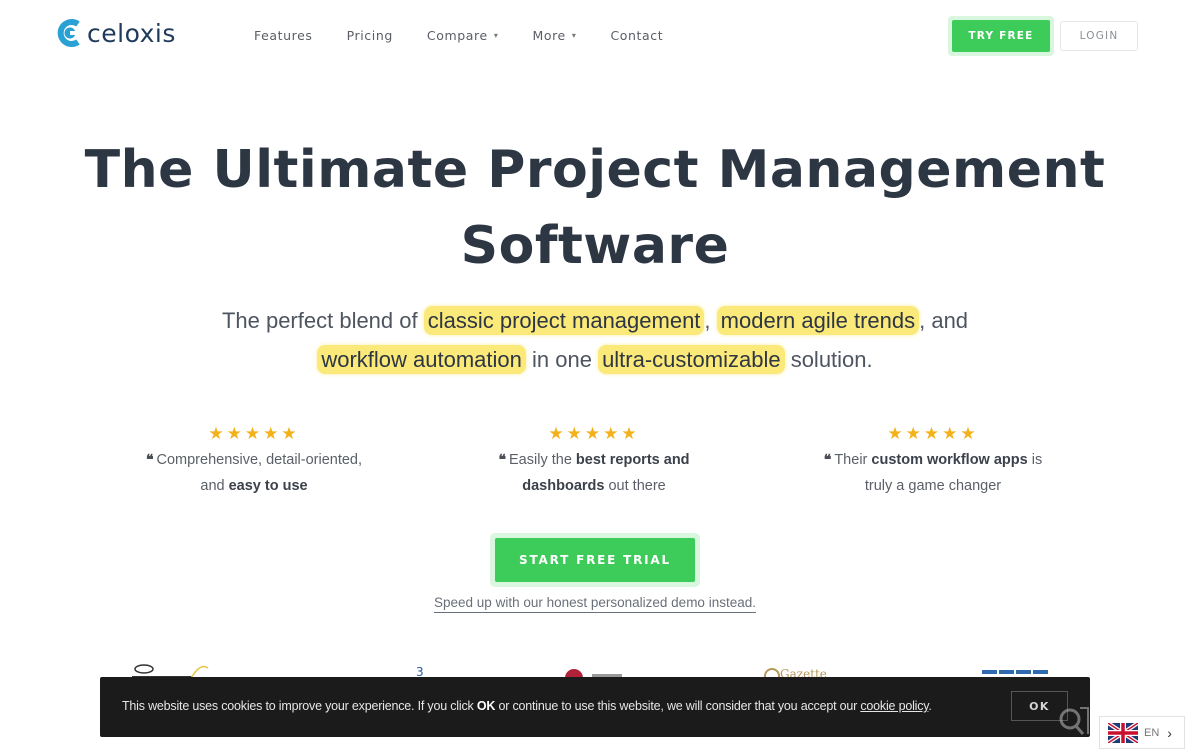 The height and width of the screenshot is (753, 1190). I want to click on subtitle-text: The perfect blend of, so click(322, 320).